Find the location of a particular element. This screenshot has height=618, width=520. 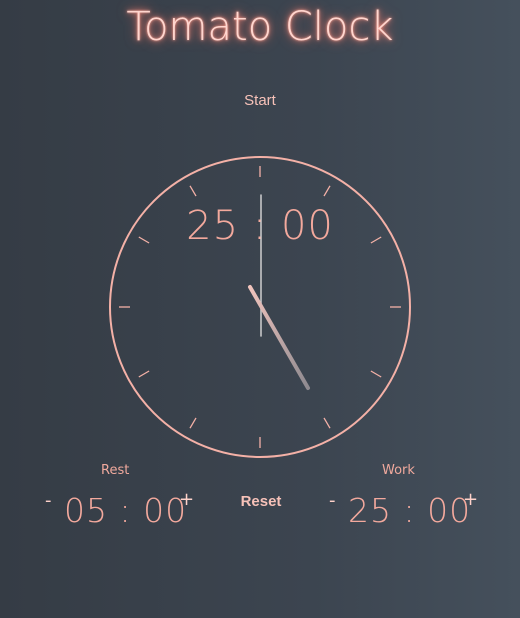

work-label: Work is located at coordinates (398, 470).